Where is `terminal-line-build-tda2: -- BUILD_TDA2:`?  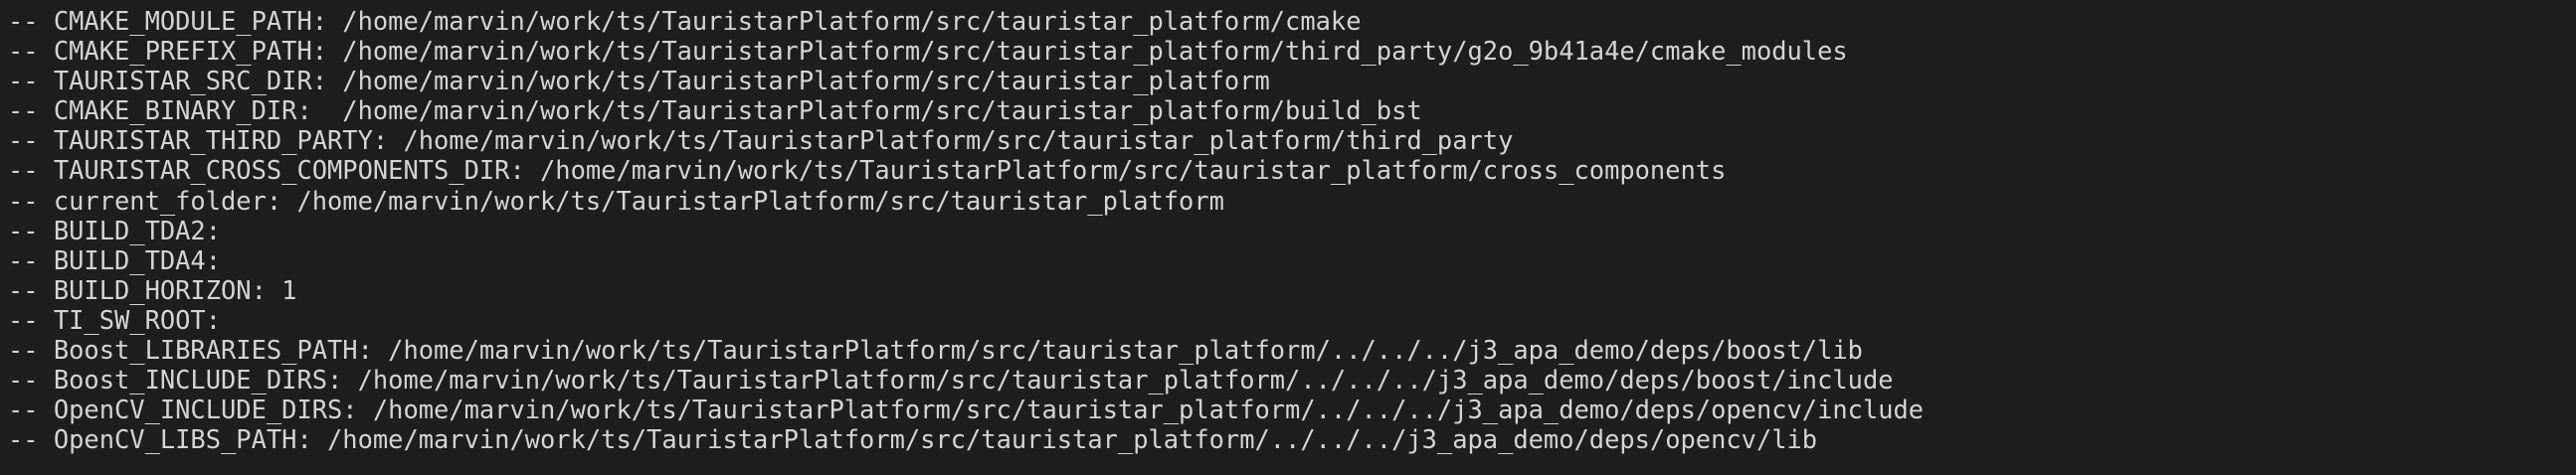 terminal-line-build-tda2: -- BUILD_TDA2: is located at coordinates (115, 230).